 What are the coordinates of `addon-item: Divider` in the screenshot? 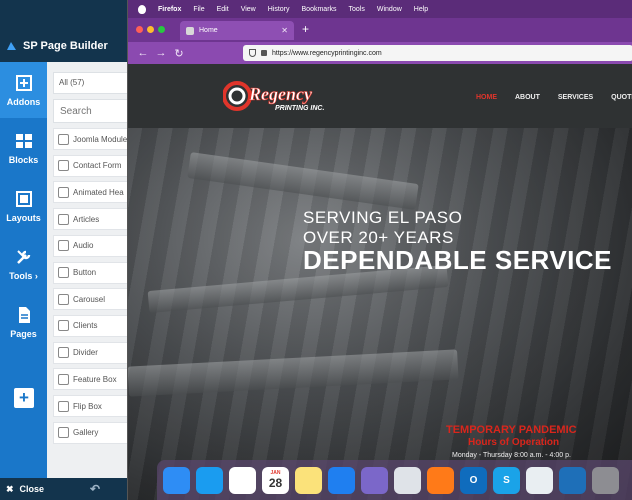 It's located at (91, 352).